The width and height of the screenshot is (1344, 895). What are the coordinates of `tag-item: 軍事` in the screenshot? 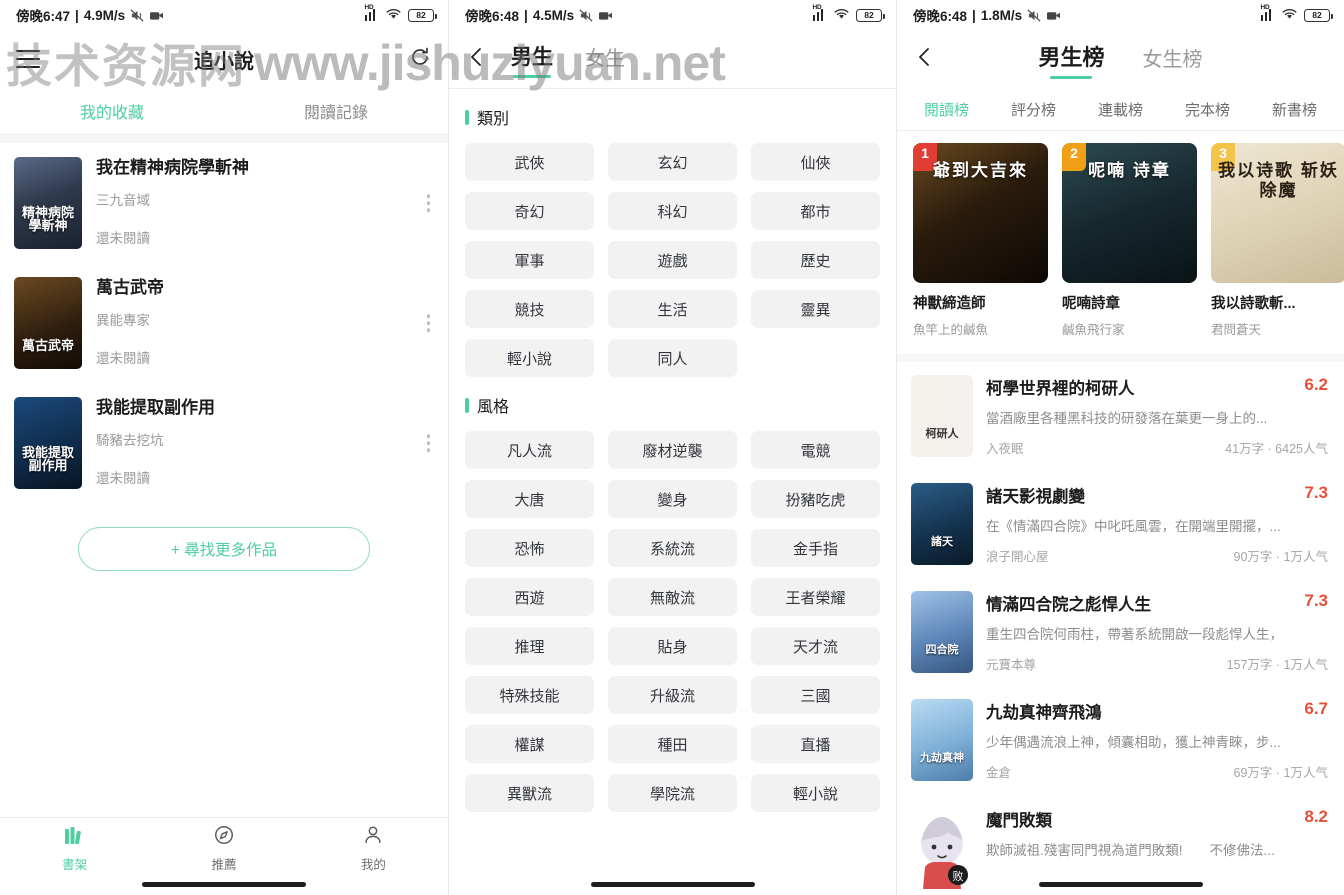 It's located at (529, 260).